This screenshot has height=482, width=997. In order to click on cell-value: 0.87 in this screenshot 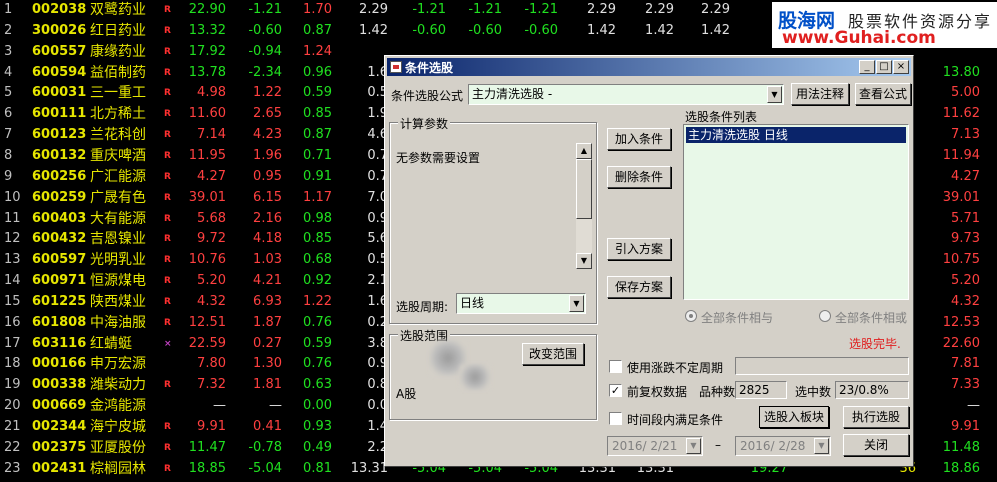, I will do `click(317, 135)`.